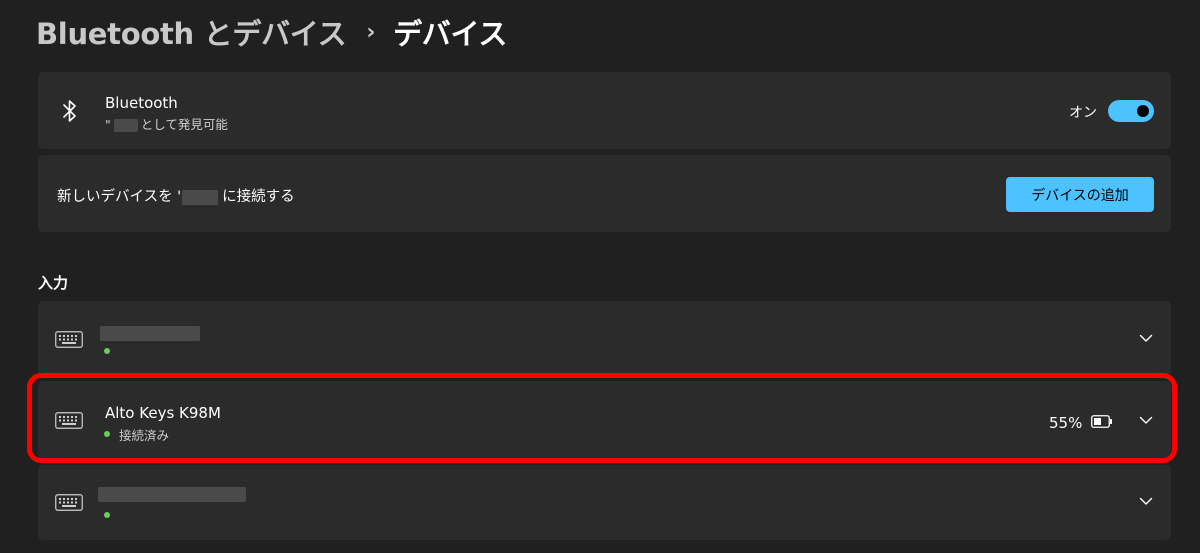 This screenshot has height=553, width=1200. I want to click on bluetooth-card, so click(604, 110).